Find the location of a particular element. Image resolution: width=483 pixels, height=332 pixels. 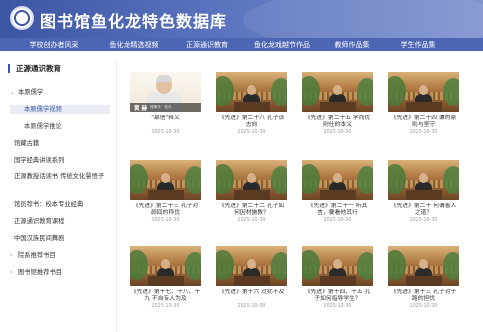

sidebar-item-librarian-recommend: 馆员荐书：校本专业经典 is located at coordinates (48, 204).